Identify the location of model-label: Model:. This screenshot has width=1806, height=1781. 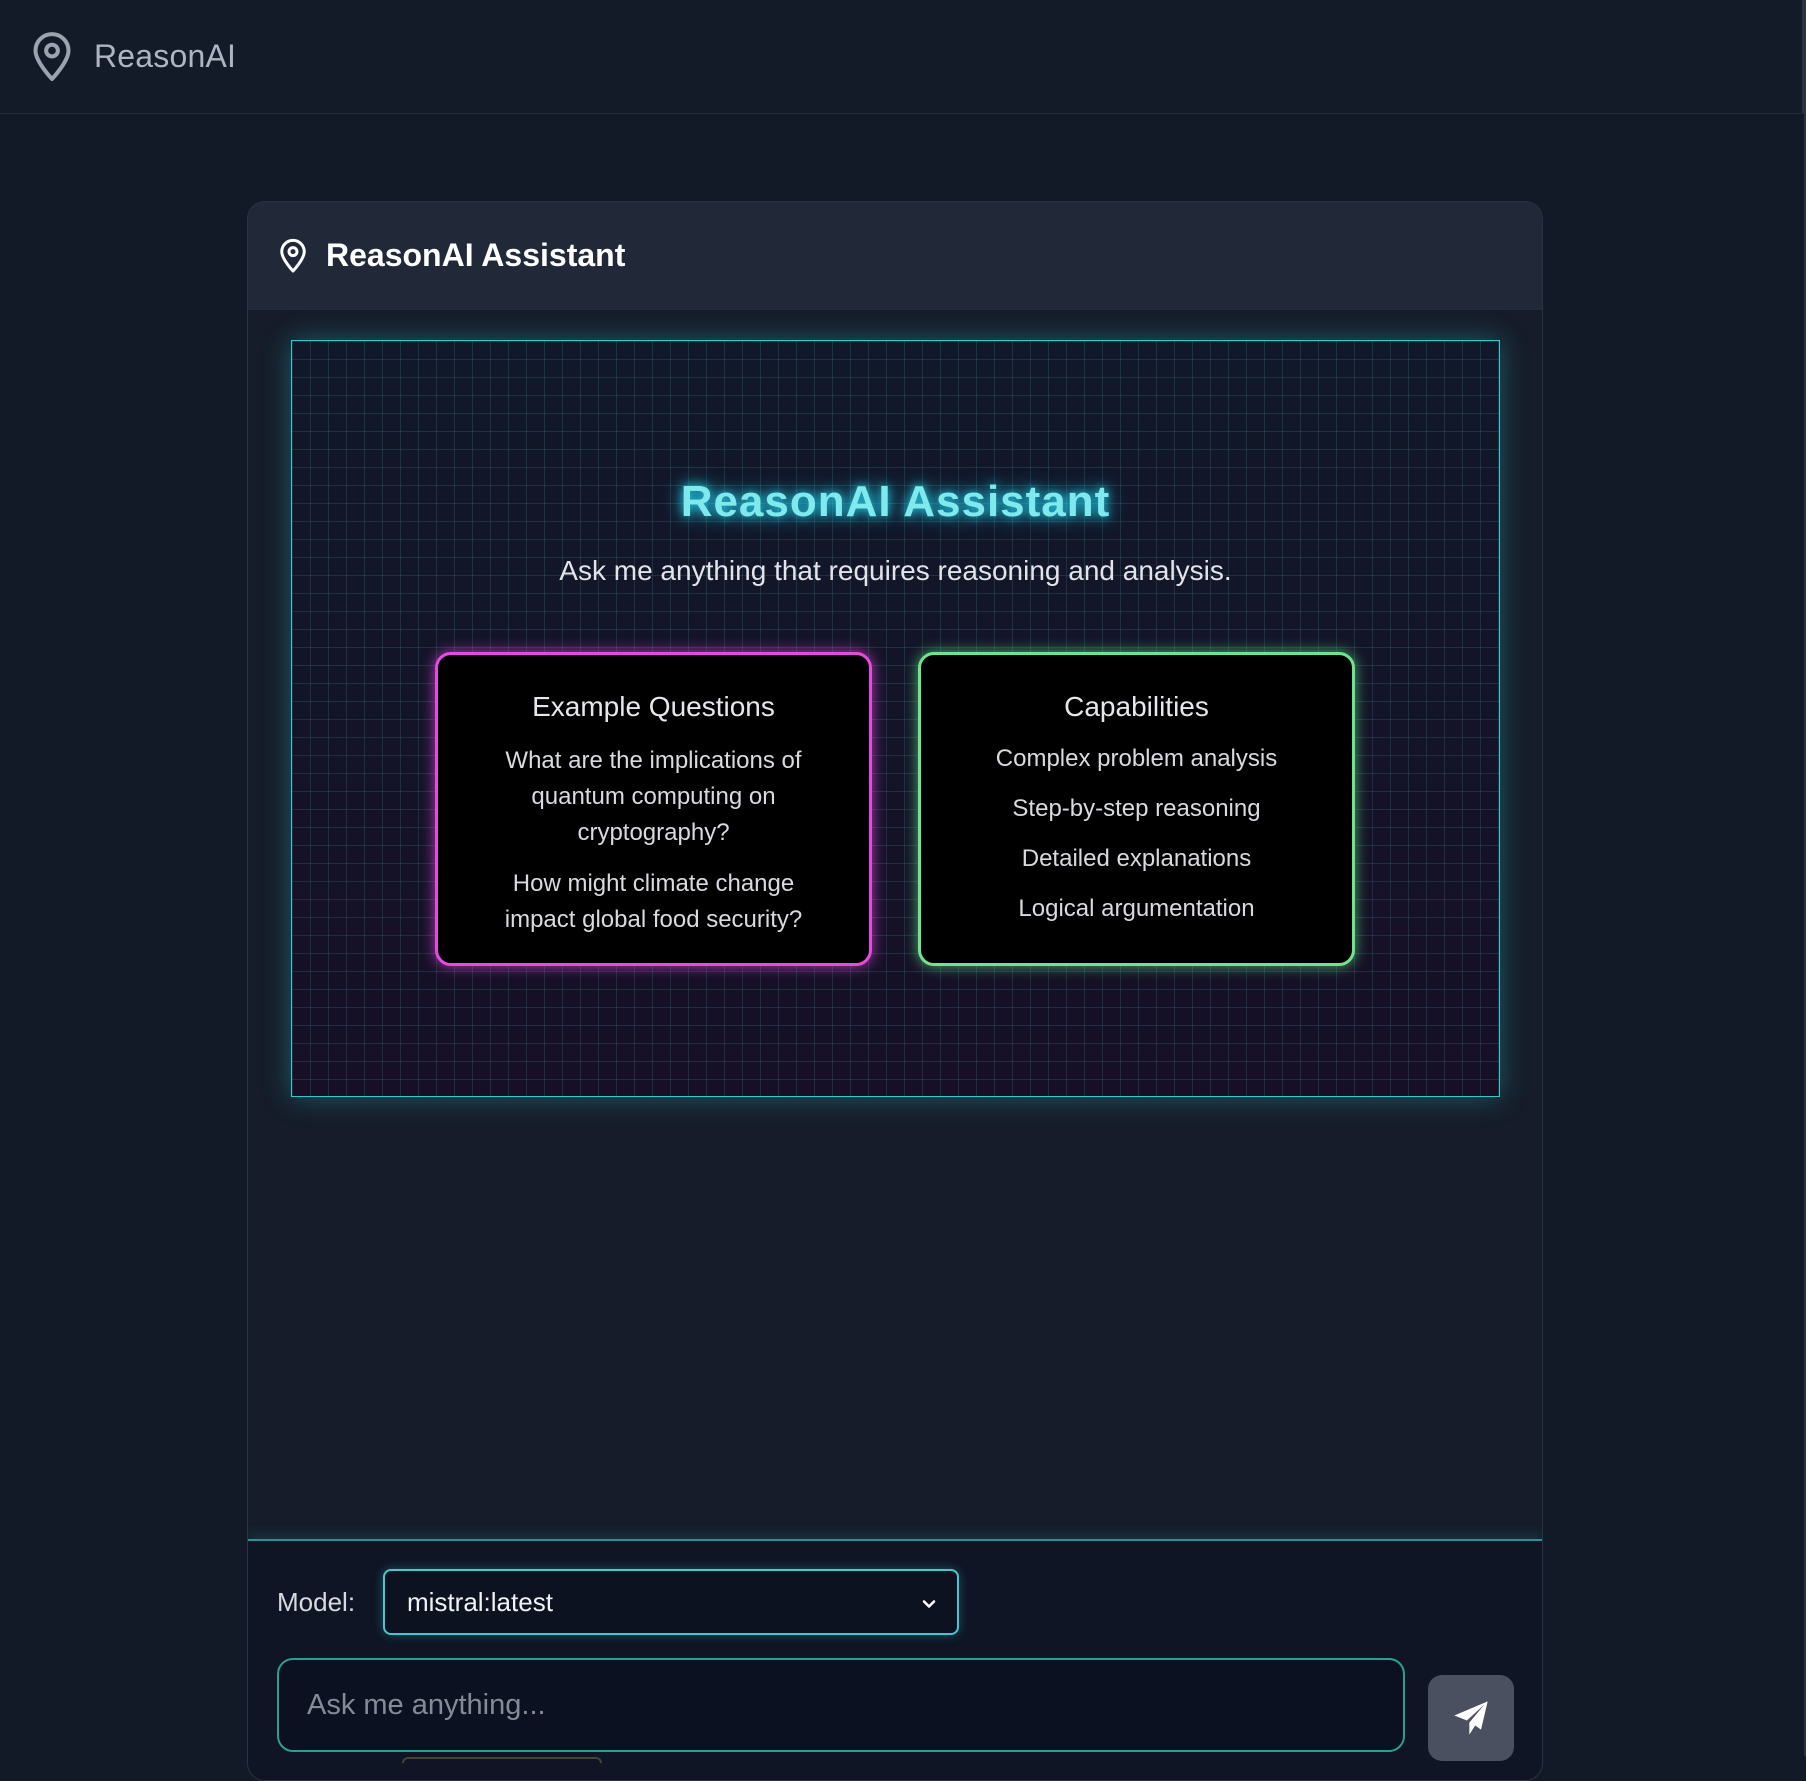
(316, 1601).